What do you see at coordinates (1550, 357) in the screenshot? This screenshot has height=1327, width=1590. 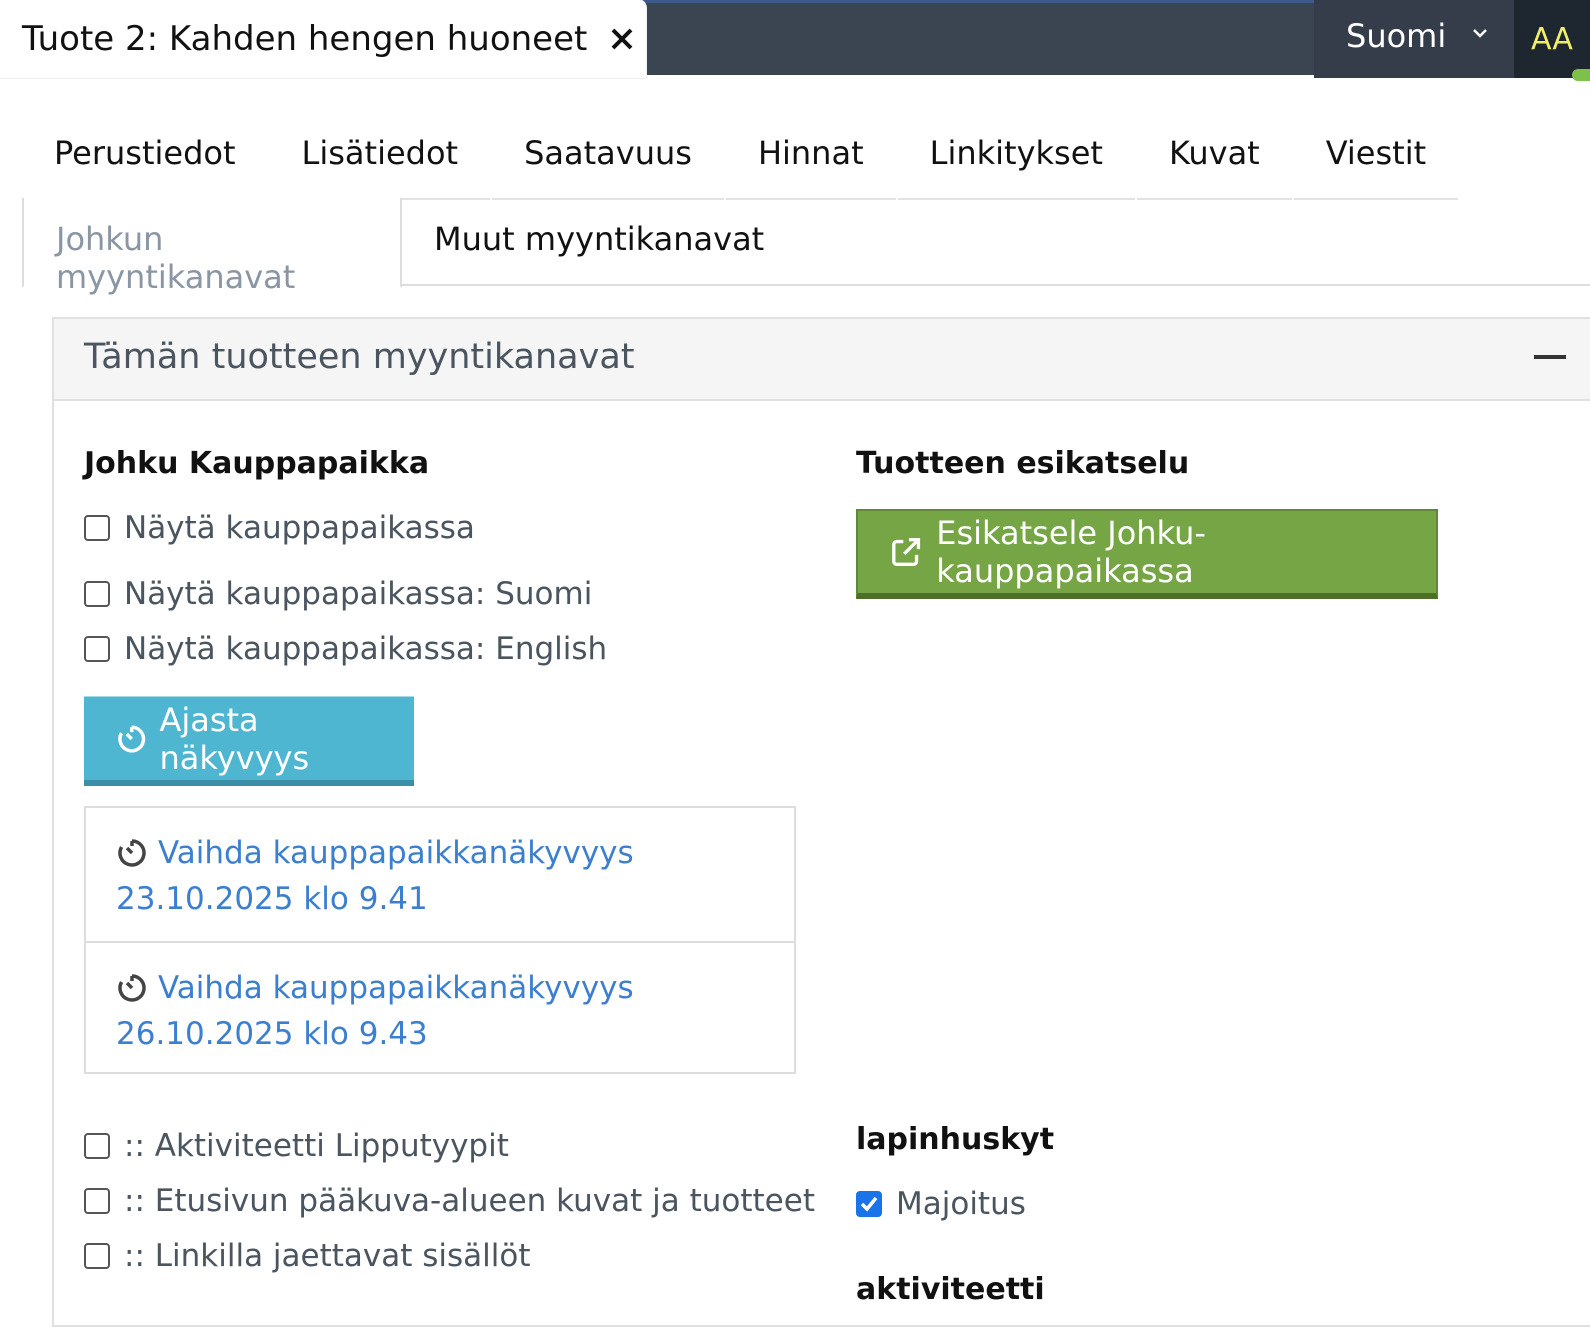 I see `collapse-icon` at bounding box center [1550, 357].